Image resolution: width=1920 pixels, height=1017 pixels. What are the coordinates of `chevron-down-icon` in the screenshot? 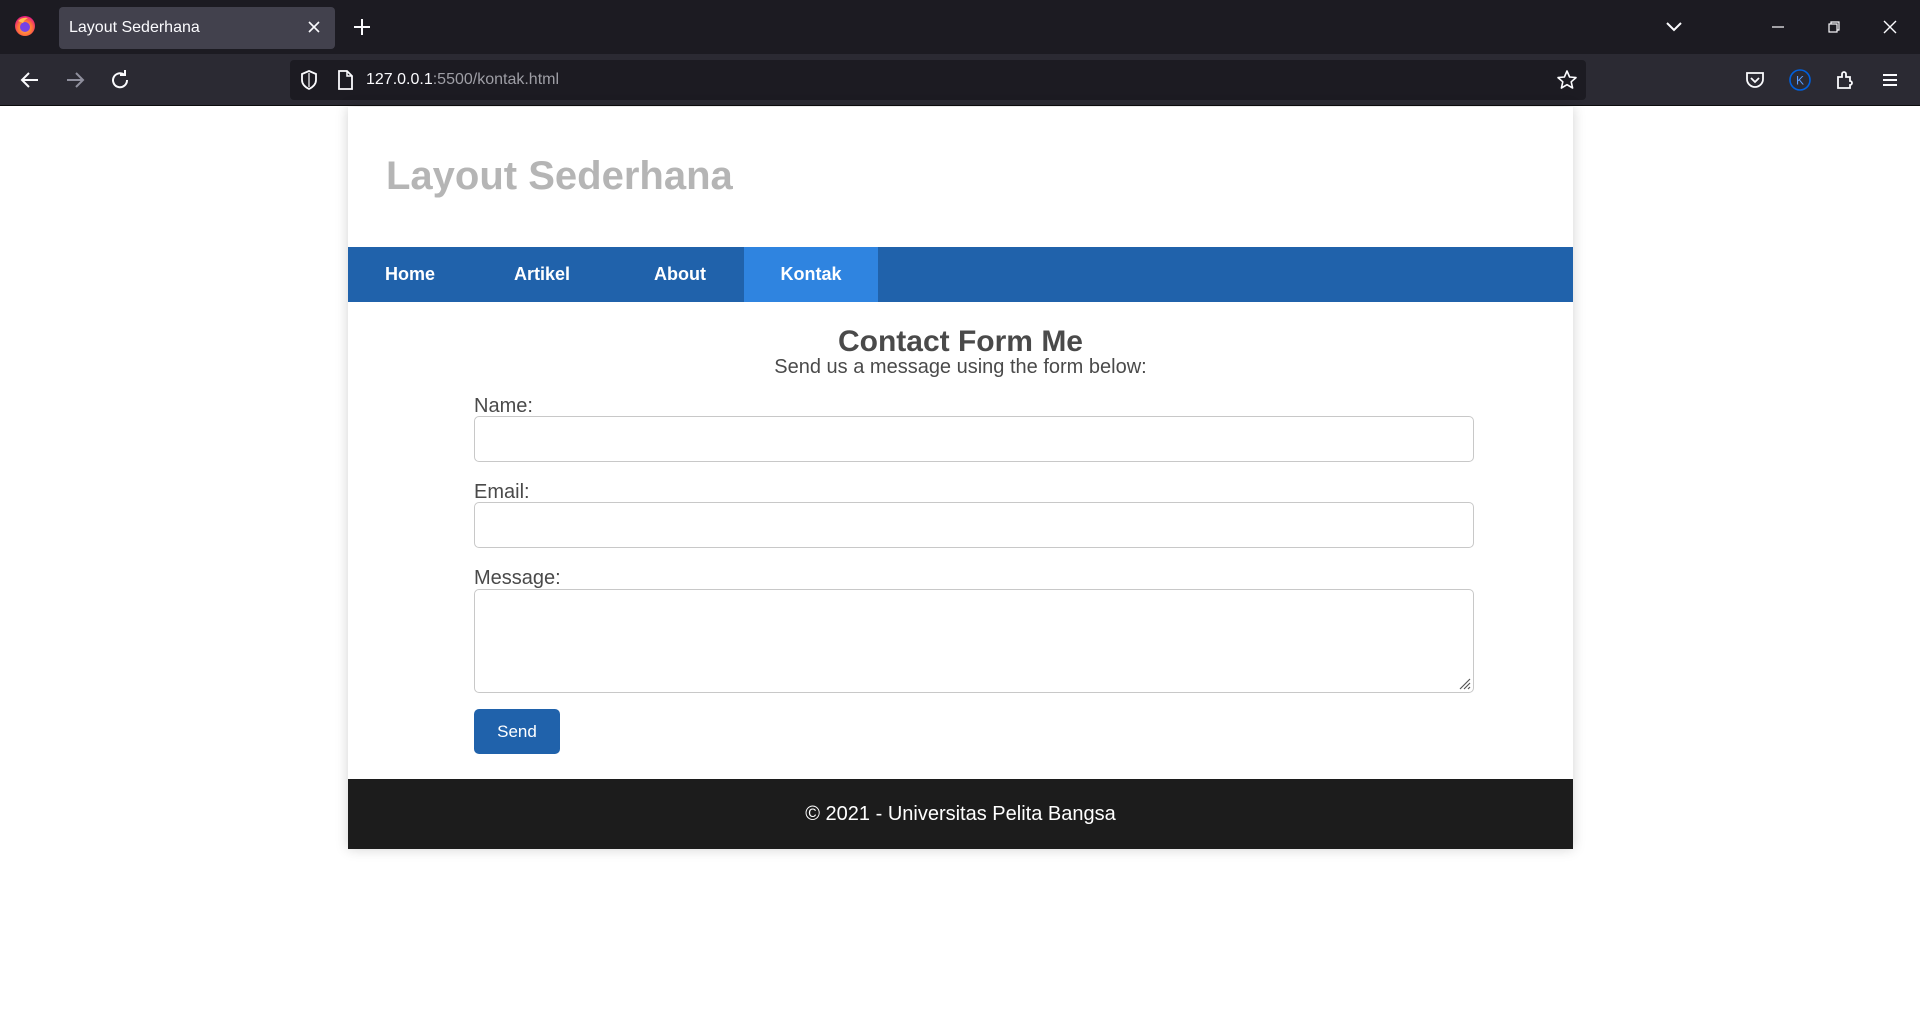 It's located at (1674, 27).